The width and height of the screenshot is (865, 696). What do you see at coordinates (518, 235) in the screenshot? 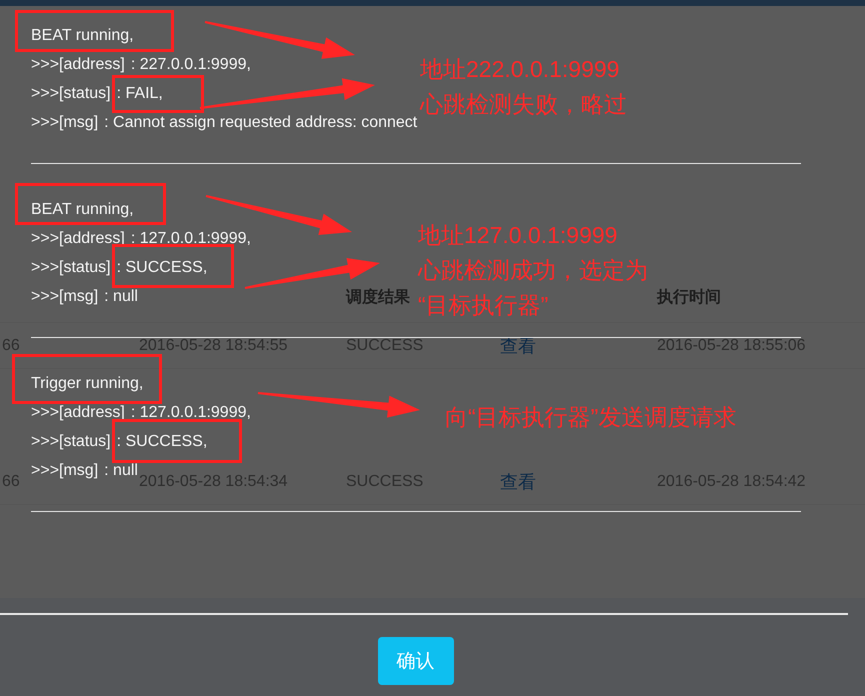
I see `annotation-text: 地址127.0.0.1:9999` at bounding box center [518, 235].